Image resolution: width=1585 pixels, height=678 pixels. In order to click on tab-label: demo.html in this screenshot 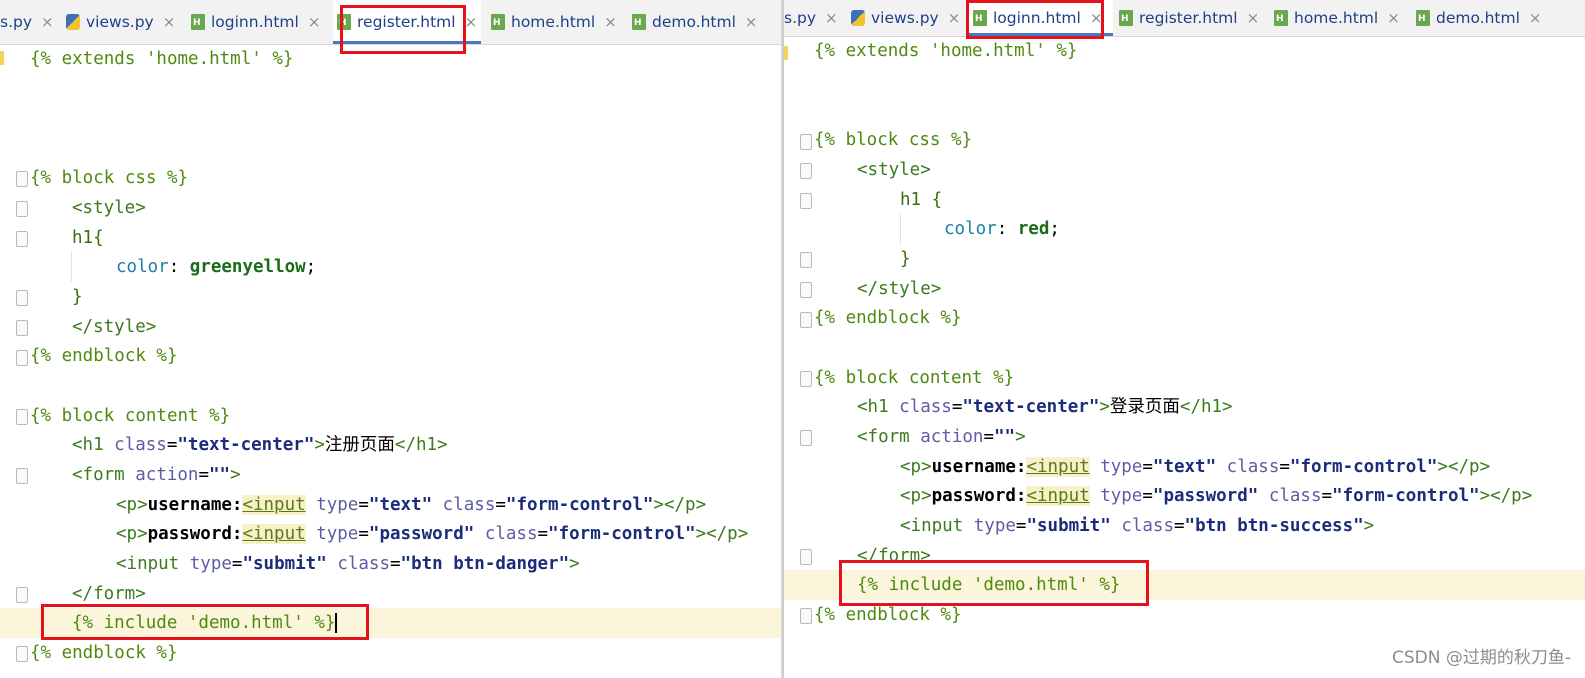, I will do `click(694, 22)`.